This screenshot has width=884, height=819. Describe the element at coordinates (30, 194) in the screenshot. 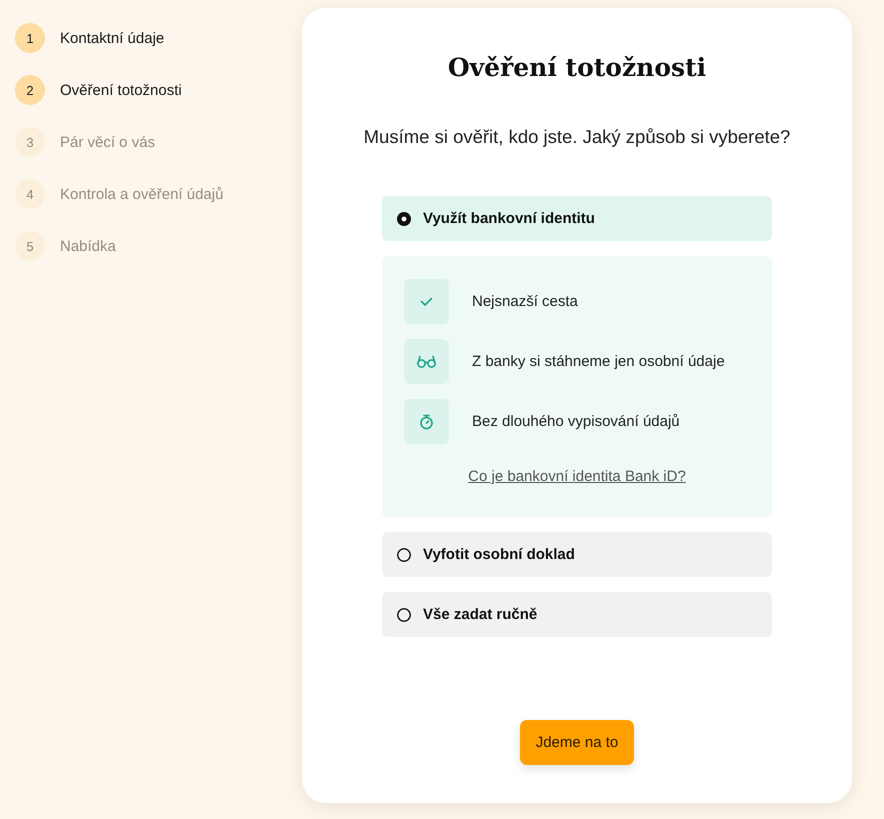

I see `step-number: 4` at that location.